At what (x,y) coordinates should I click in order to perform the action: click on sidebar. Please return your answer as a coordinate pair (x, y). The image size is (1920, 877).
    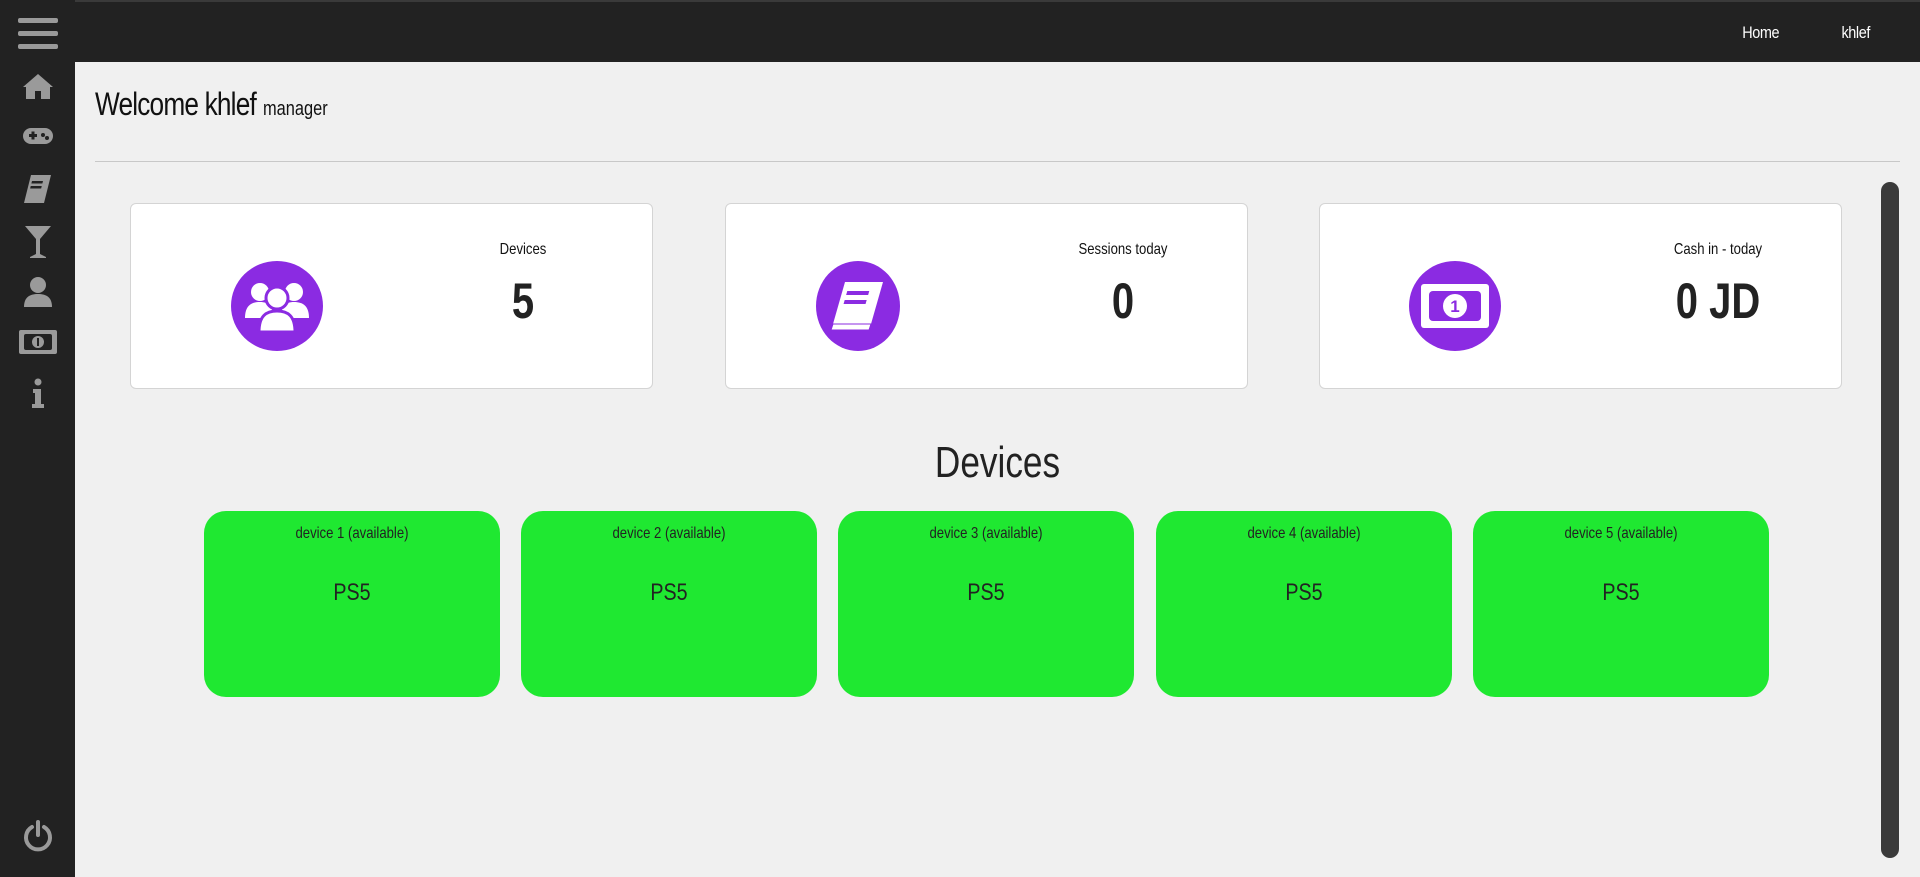
    Looking at the image, I should click on (37, 438).